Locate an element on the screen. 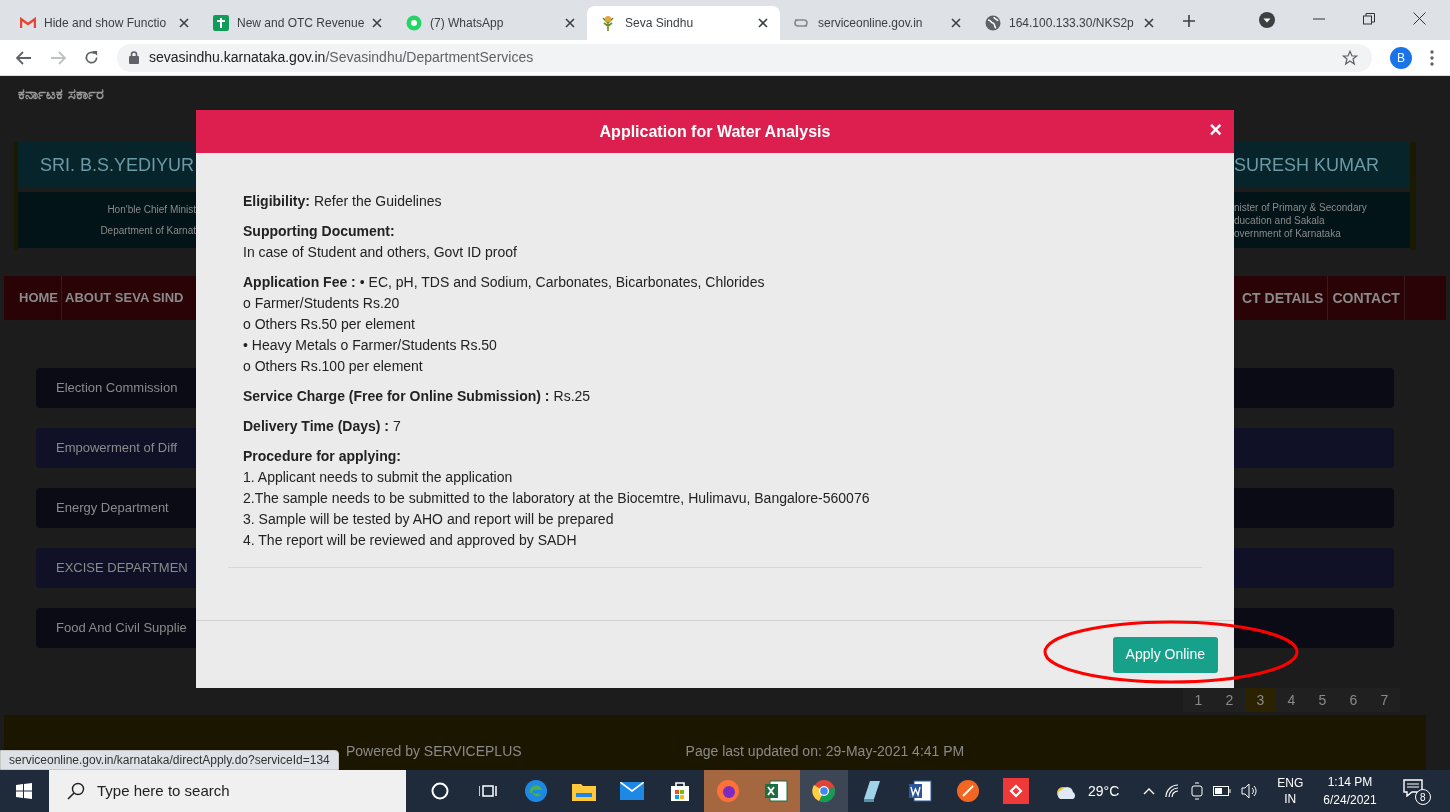 The width and height of the screenshot is (1450, 812). browser-tab: serviceonline.gov.in is located at coordinates (876, 23).